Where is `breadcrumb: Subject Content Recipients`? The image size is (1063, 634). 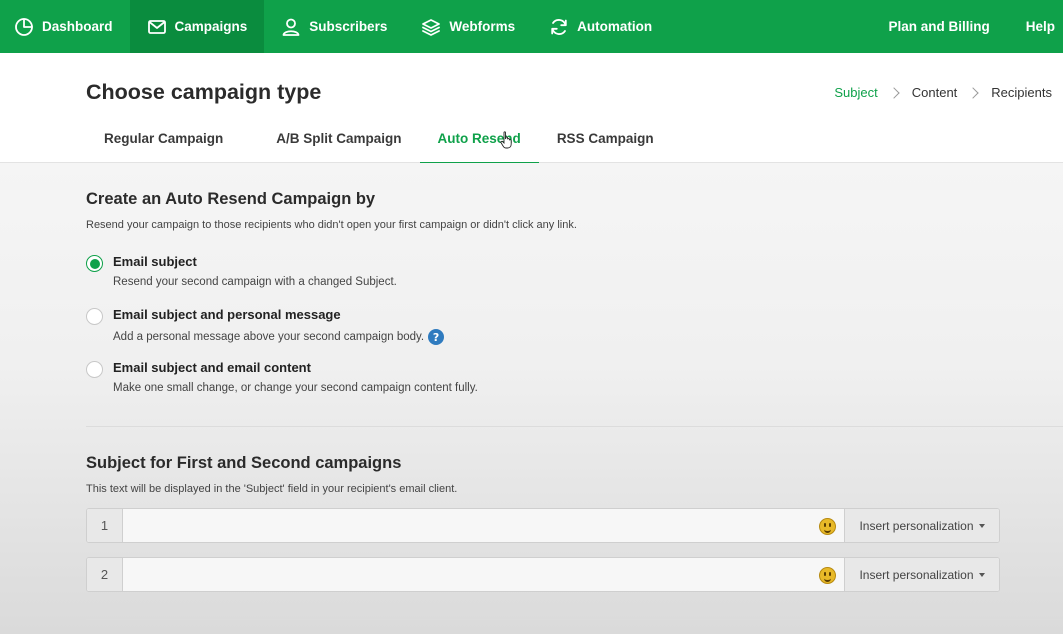
breadcrumb: Subject Content Recipients is located at coordinates (943, 92).